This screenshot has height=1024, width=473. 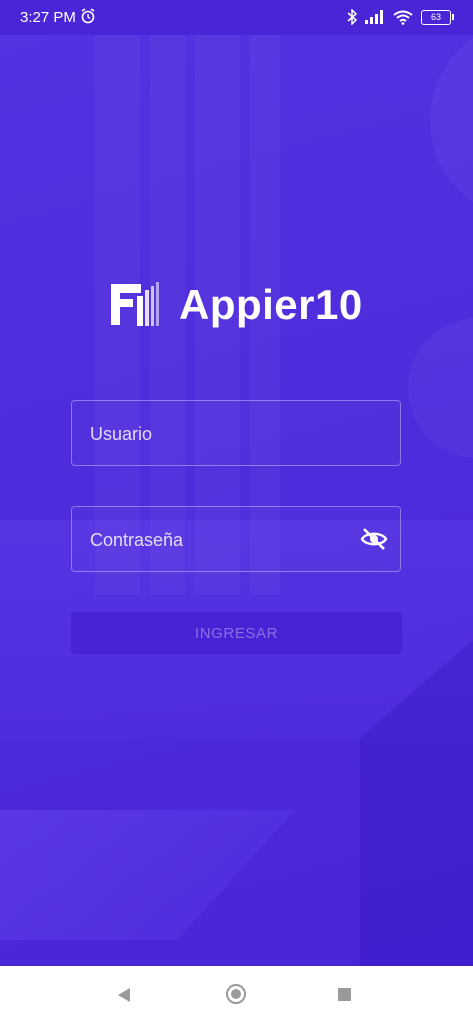 I want to click on alarm-icon, so click(x=88, y=16).